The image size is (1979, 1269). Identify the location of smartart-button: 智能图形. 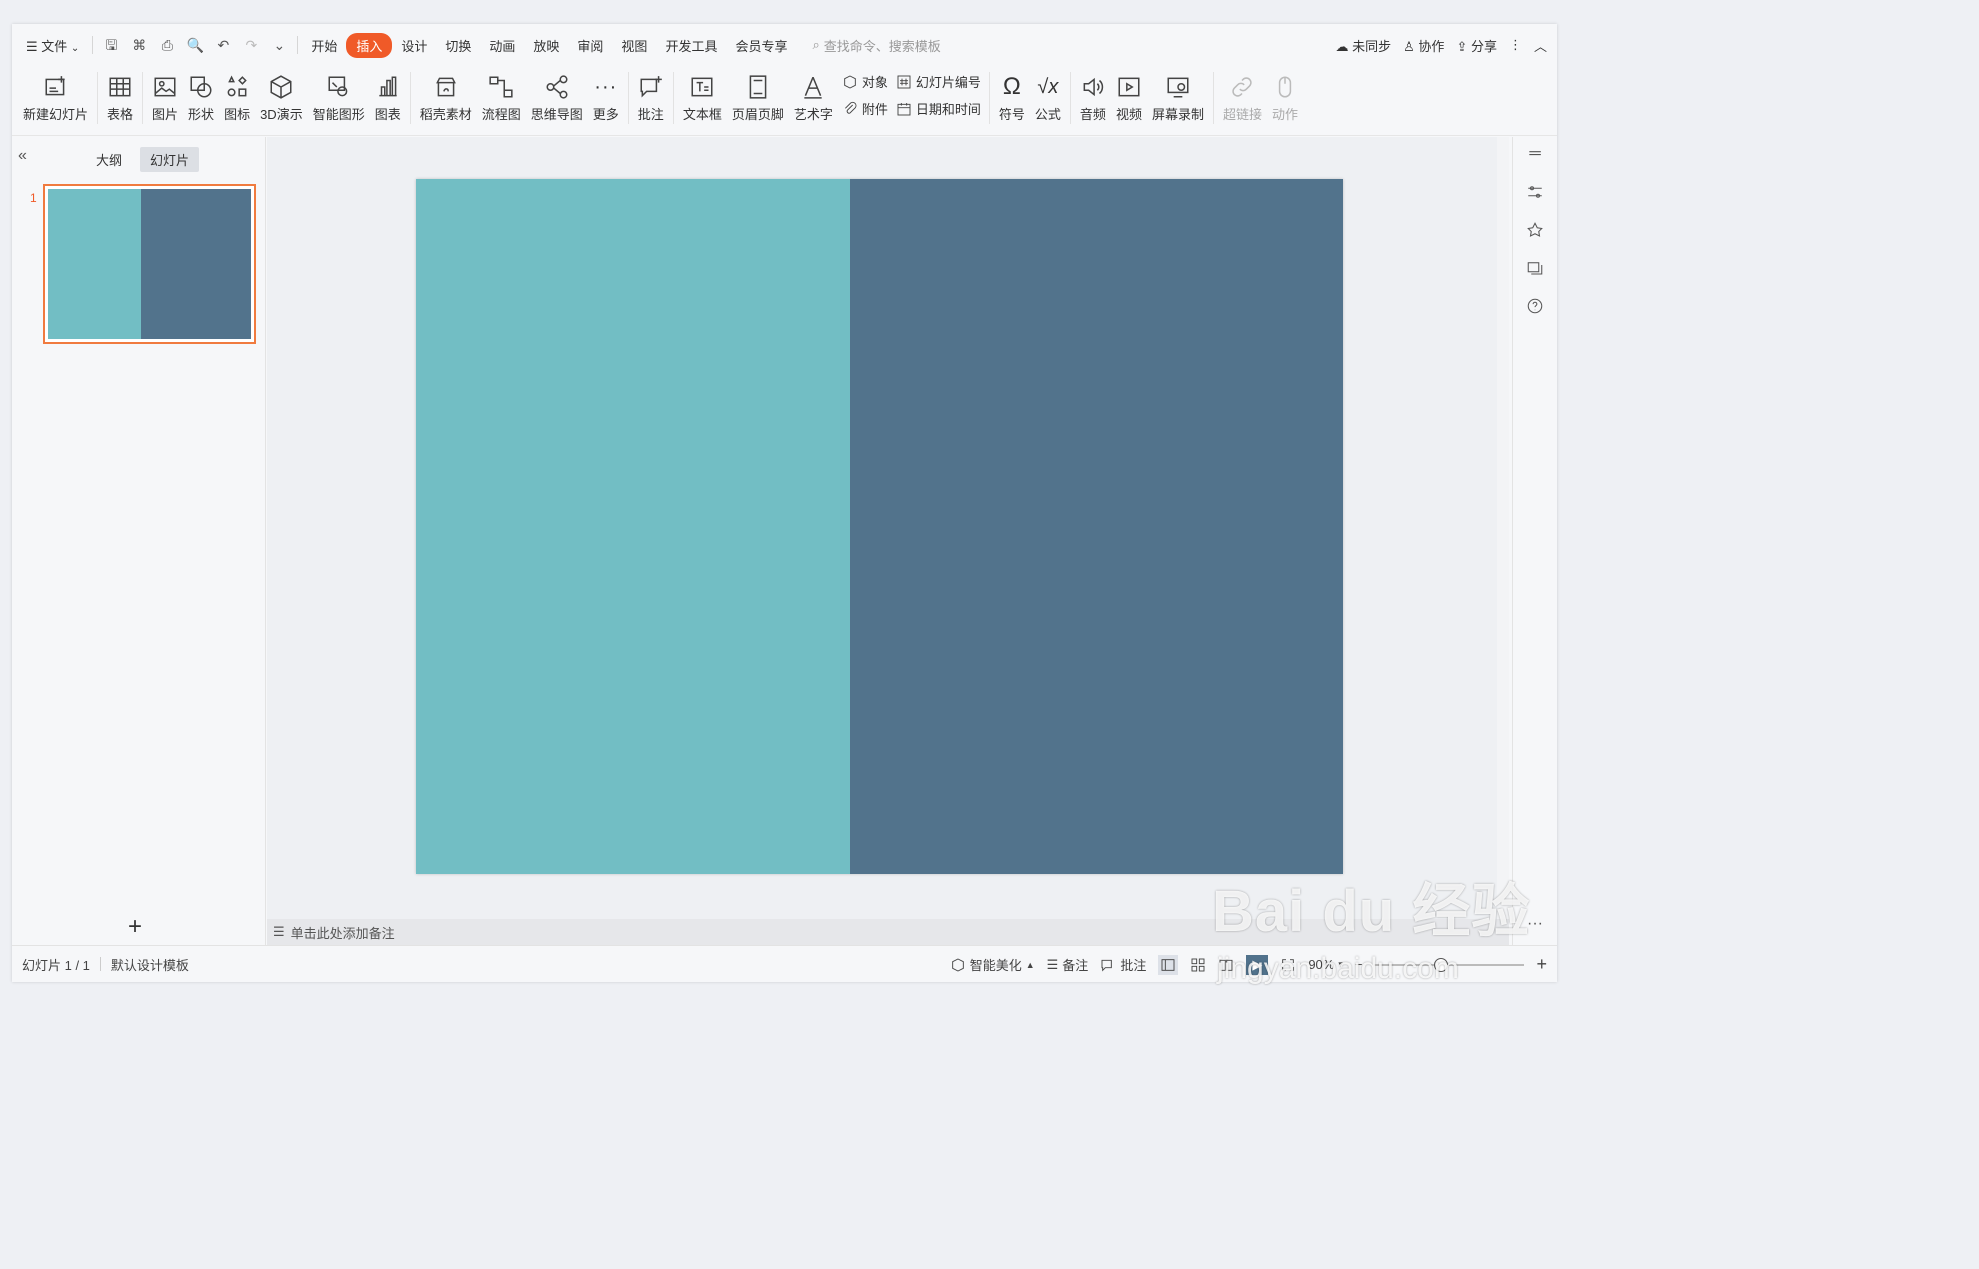
(339, 94).